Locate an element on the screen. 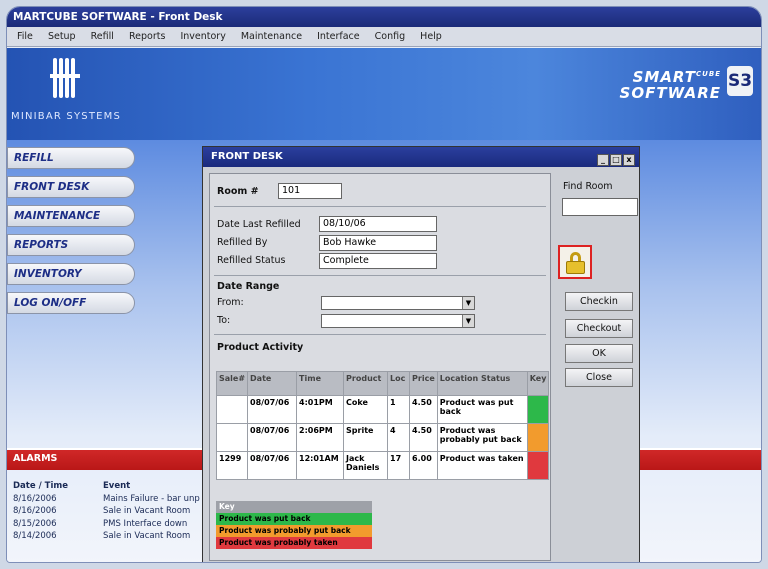 The image size is (768, 569). col-time: Time is located at coordinates (320, 383).